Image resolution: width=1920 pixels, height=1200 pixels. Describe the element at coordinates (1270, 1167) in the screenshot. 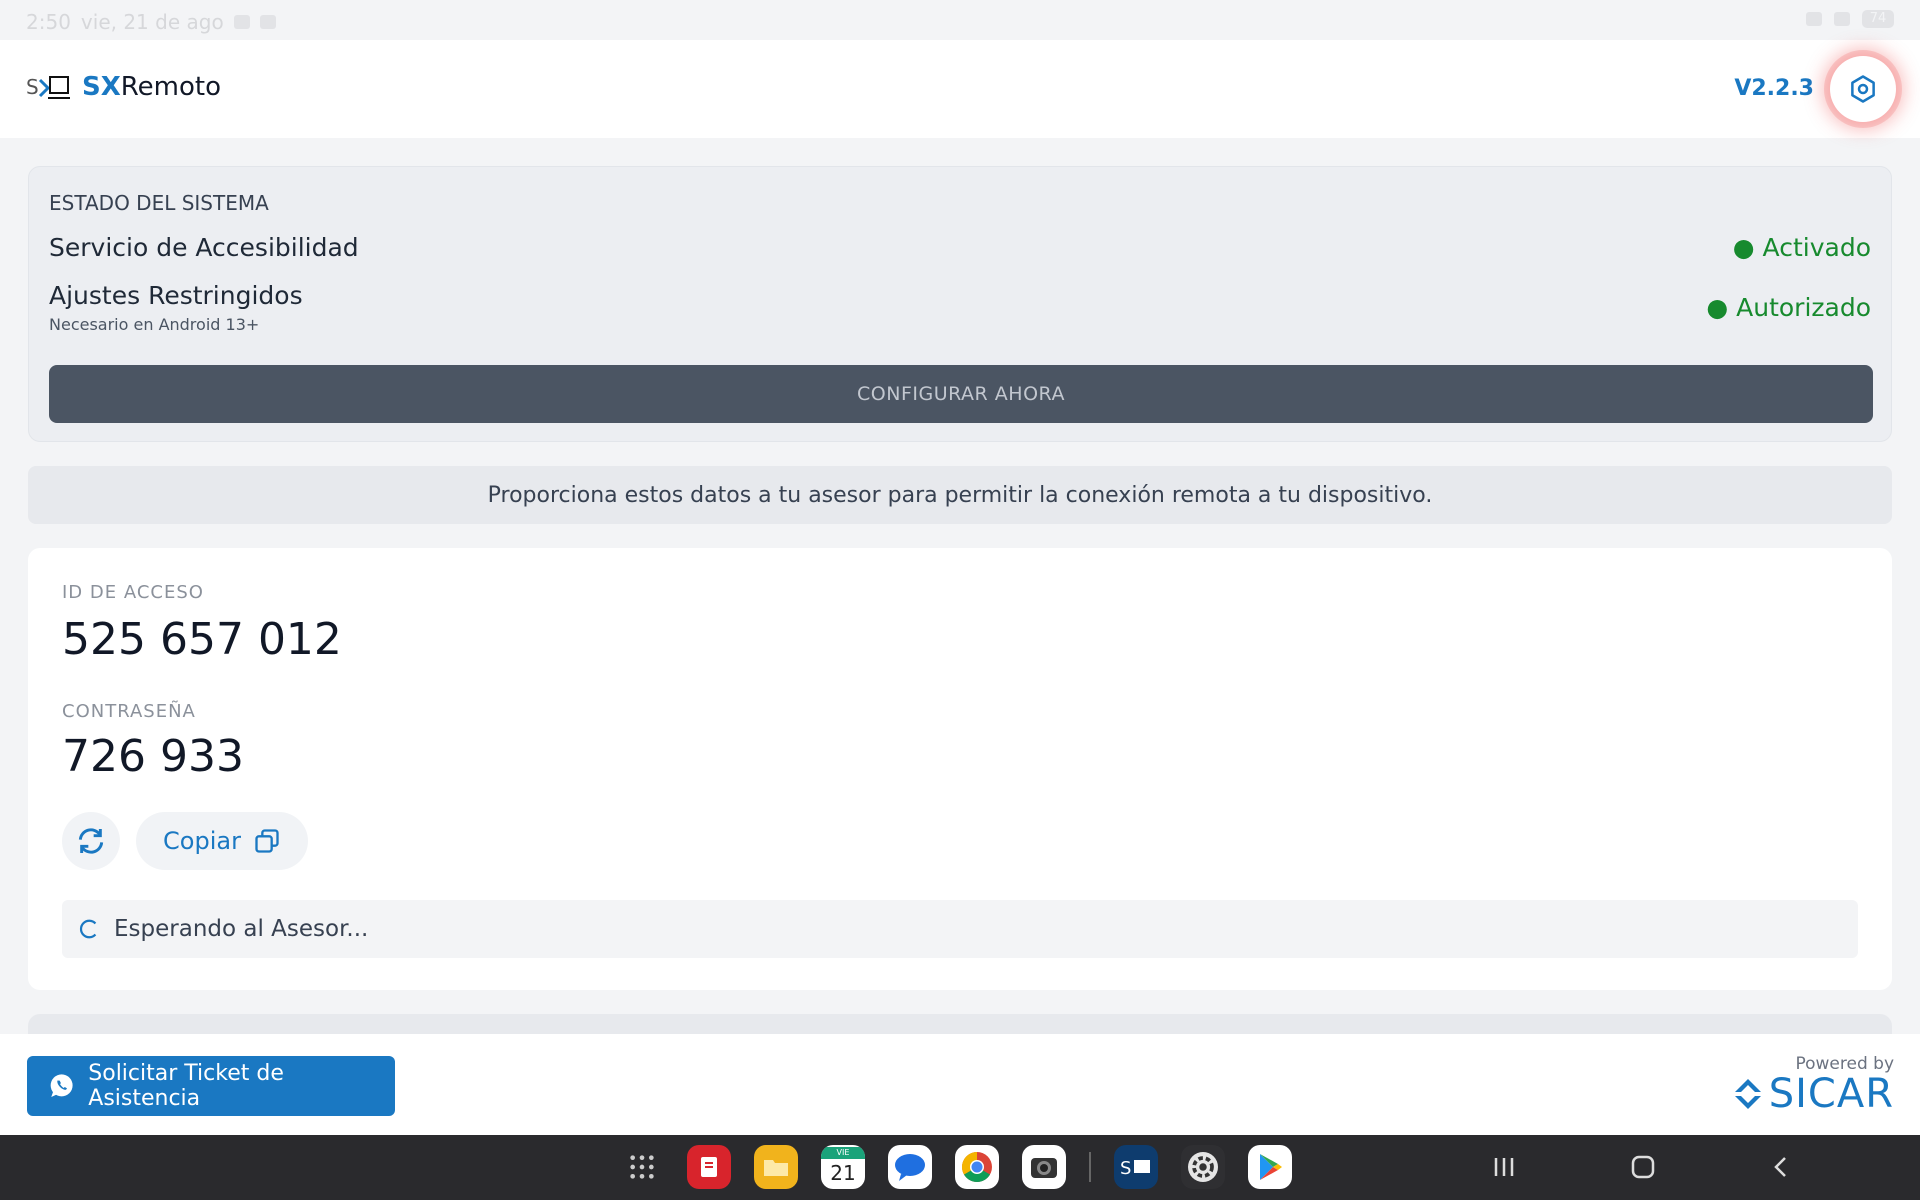

I see `play-store-app-icon` at that location.